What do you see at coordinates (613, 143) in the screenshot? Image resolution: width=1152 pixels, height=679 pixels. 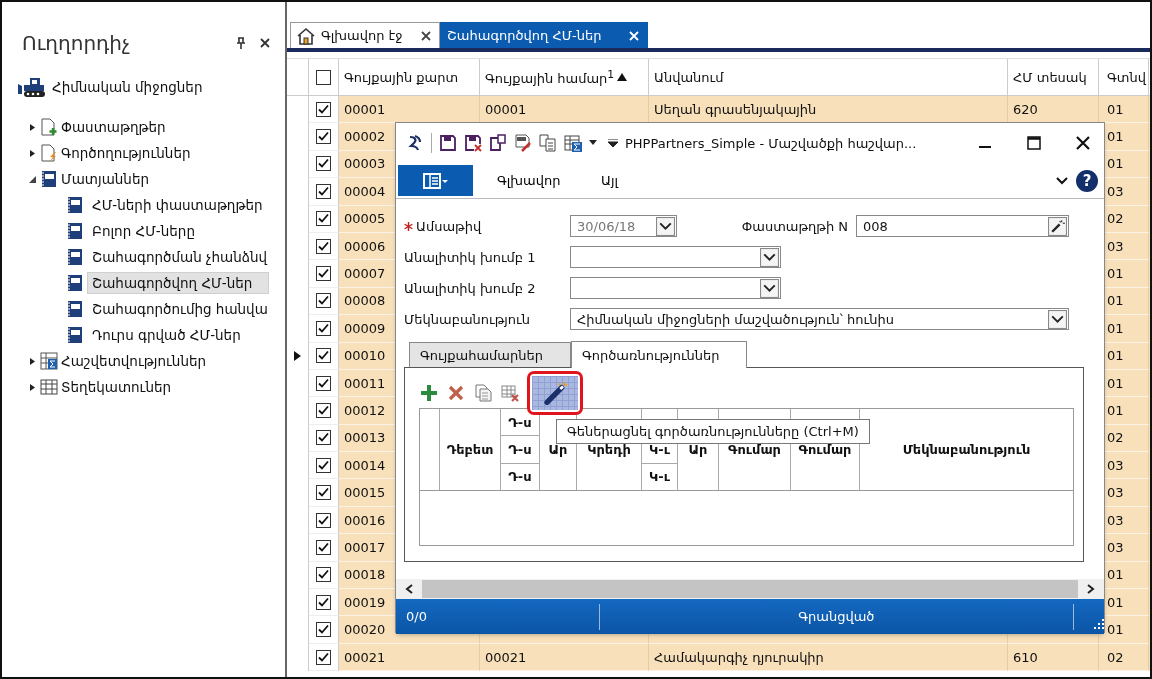 I see `menu-caret-icon` at bounding box center [613, 143].